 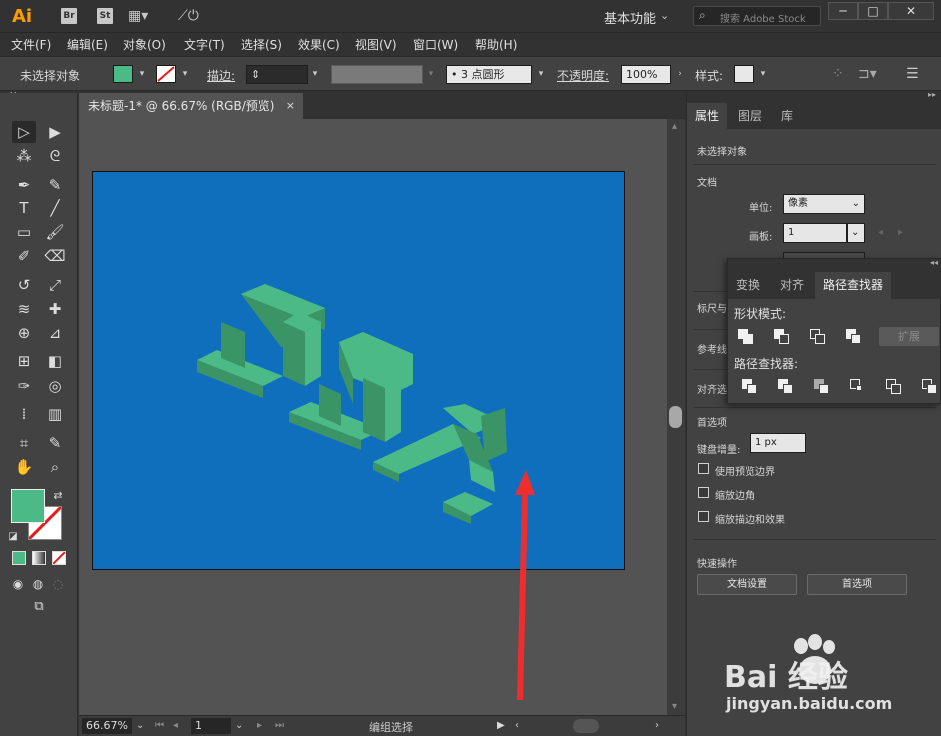 I want to click on color-mode-button, so click(x=19, y=558).